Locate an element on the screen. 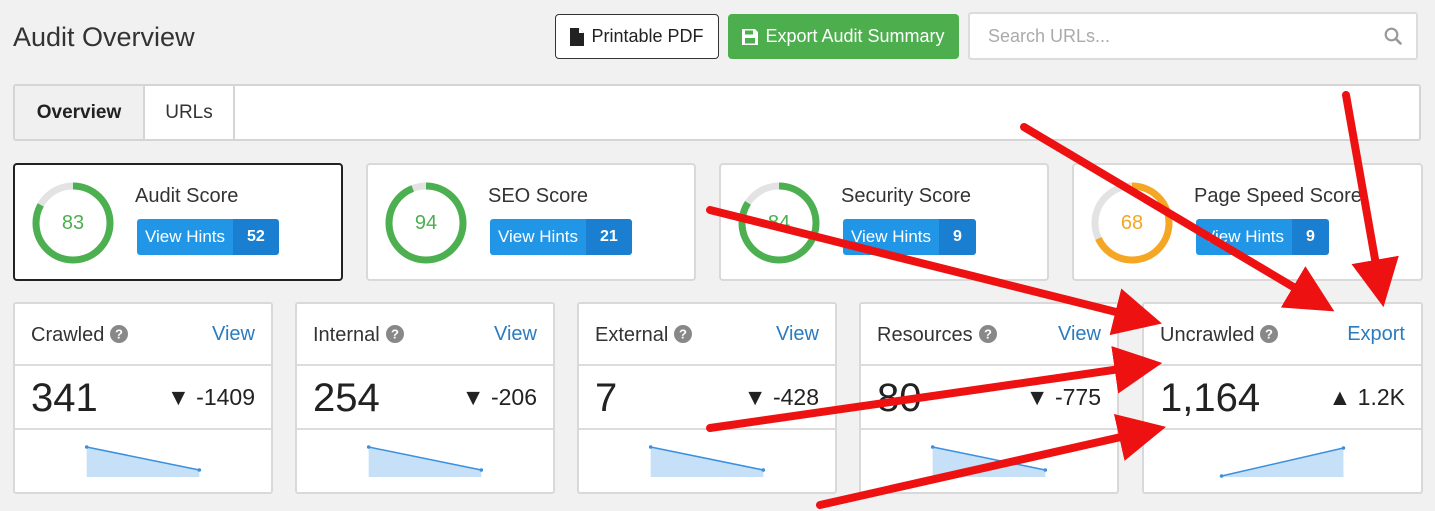  metric-delta: ▲ 1.2K is located at coordinates (1366, 397).